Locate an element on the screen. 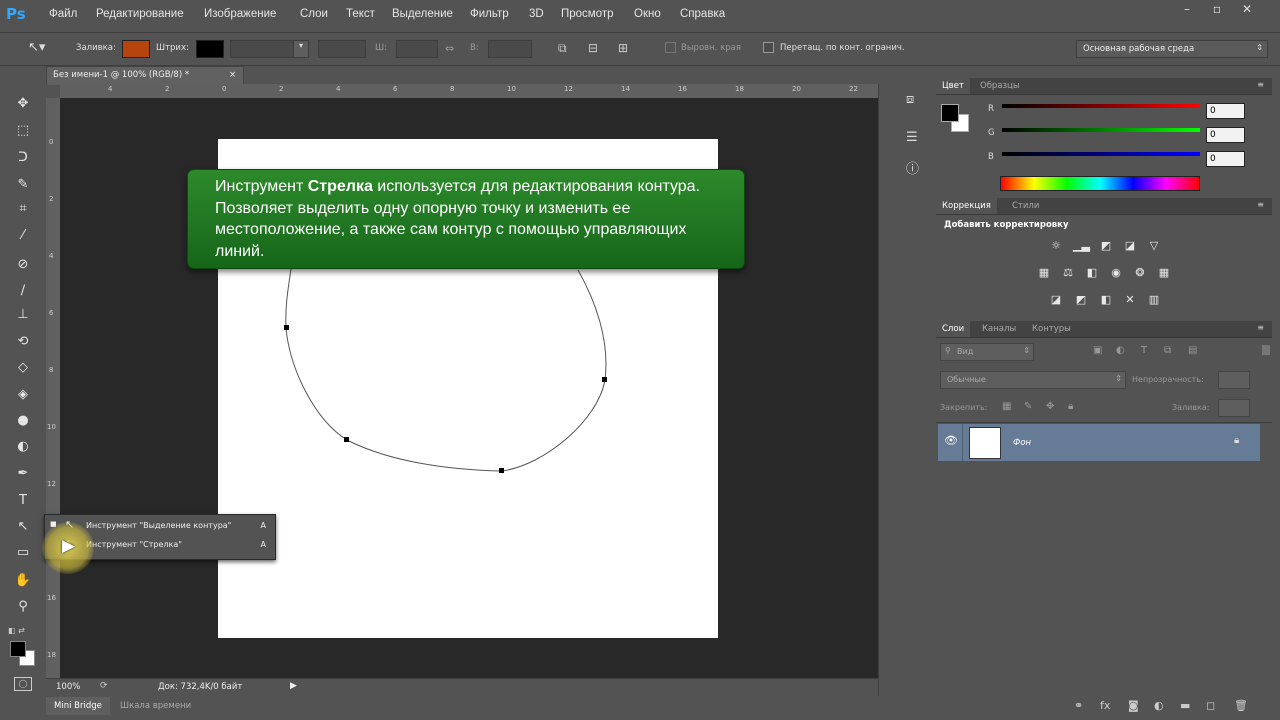 Image resolution: width=1280 pixels, height=720 pixels. color-panel-header: Цвет Образцы ≡ is located at coordinates (1104, 86).